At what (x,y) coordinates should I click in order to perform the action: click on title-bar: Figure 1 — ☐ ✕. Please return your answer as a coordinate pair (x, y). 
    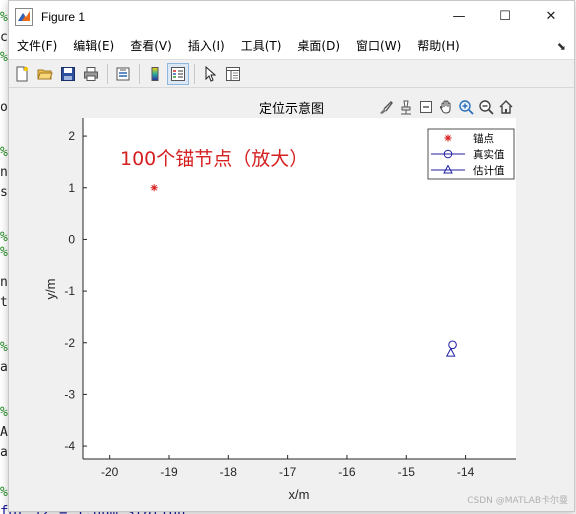
    Looking at the image, I should click on (291, 16).